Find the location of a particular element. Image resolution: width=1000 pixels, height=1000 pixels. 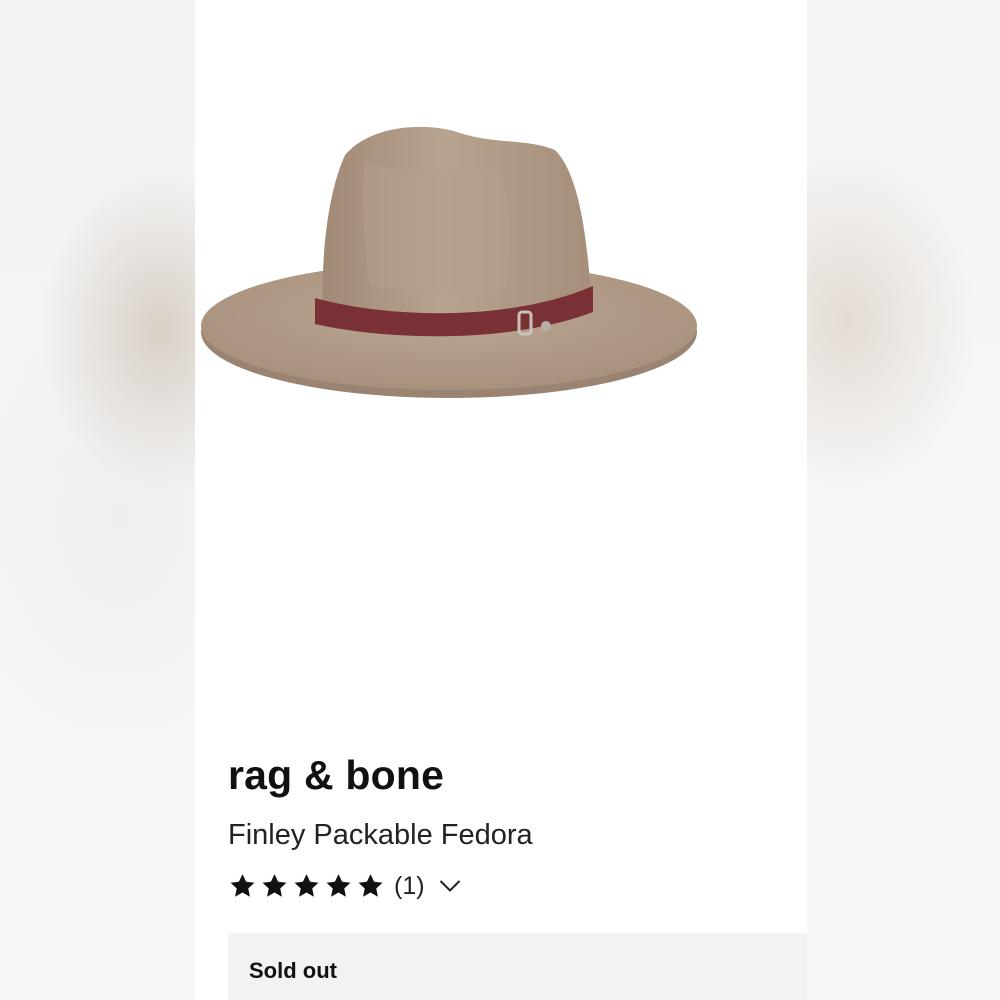

product-title: Finley Packable Fedora is located at coordinates (380, 835).